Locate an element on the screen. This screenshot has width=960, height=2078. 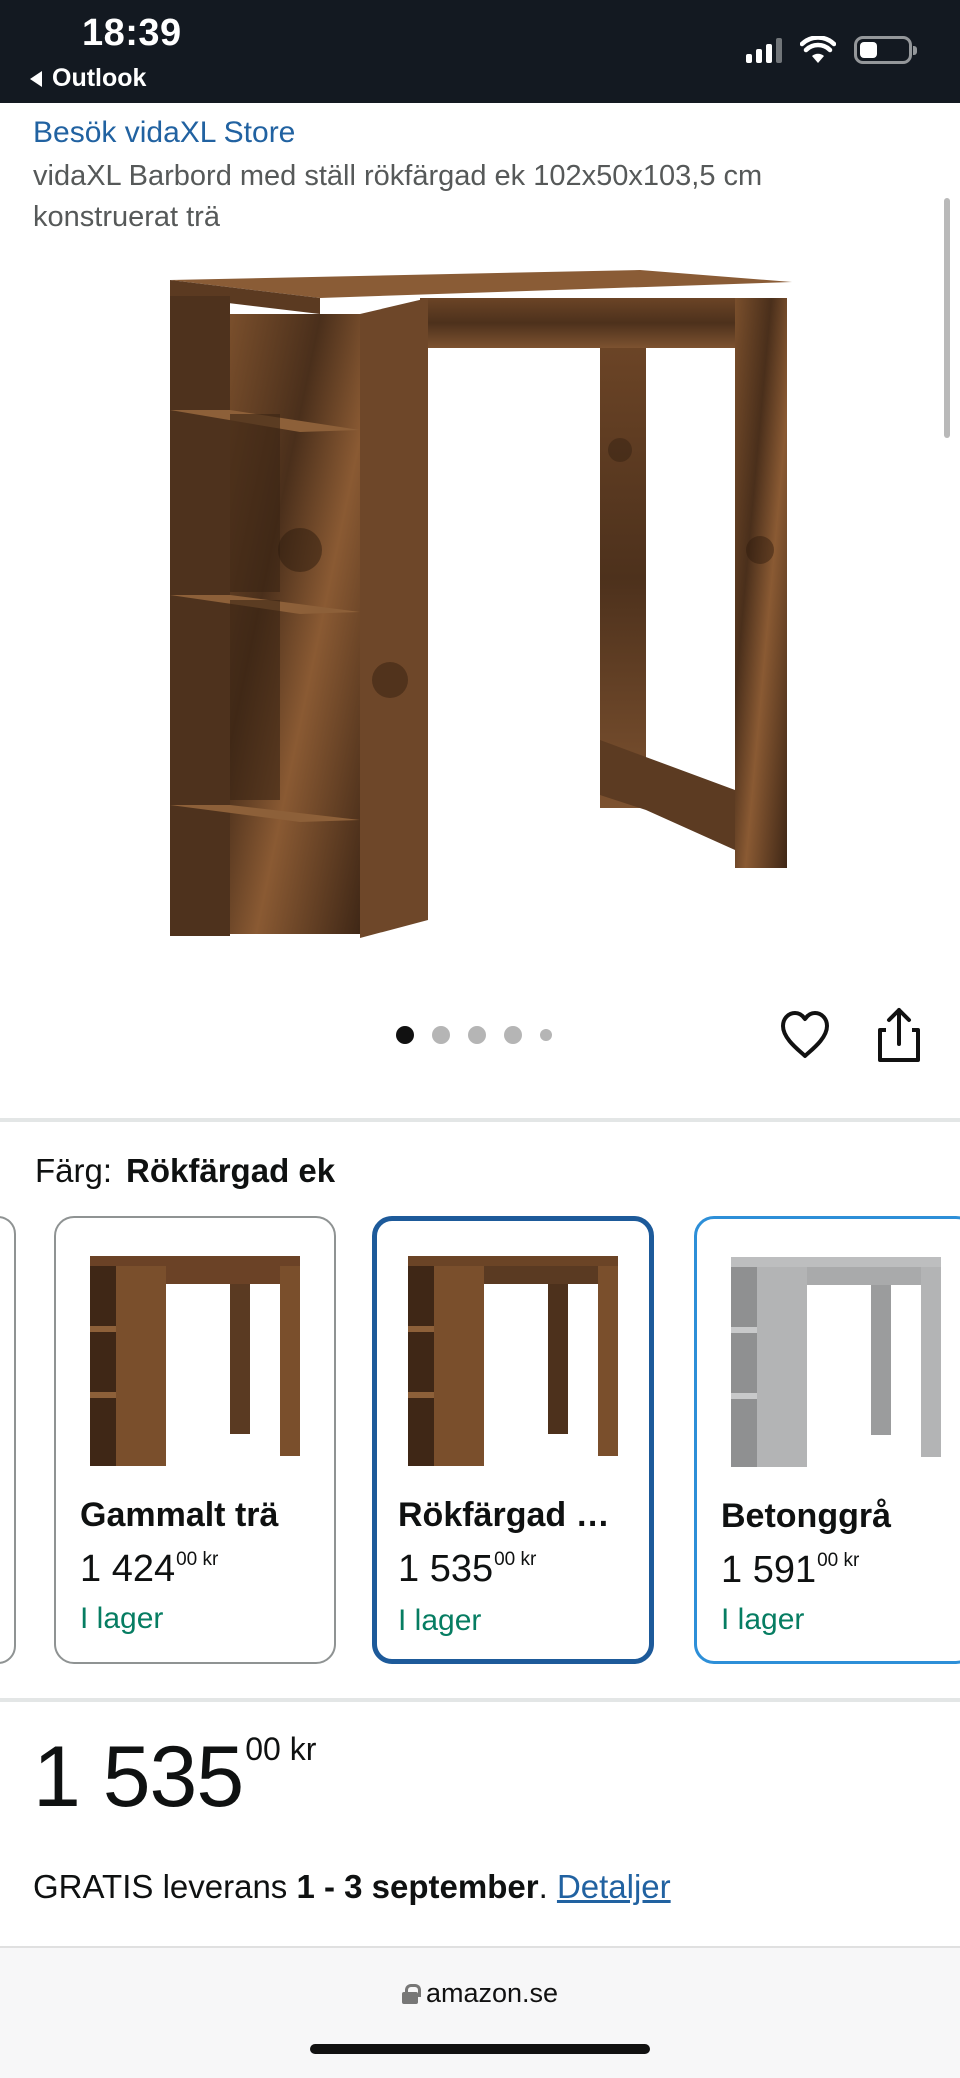
url-text: amazon.se is located at coordinates (492, 1993).